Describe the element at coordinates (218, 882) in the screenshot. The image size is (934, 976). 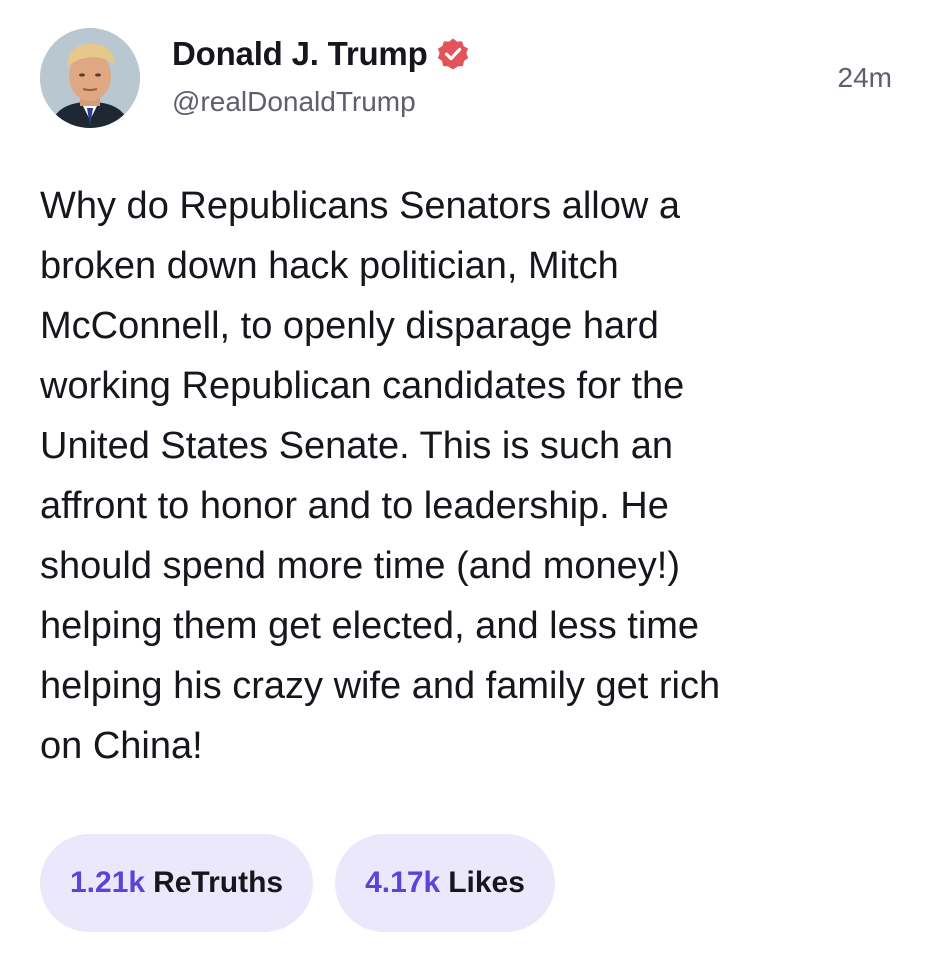
I see `retruths-label: ReTruths` at that location.